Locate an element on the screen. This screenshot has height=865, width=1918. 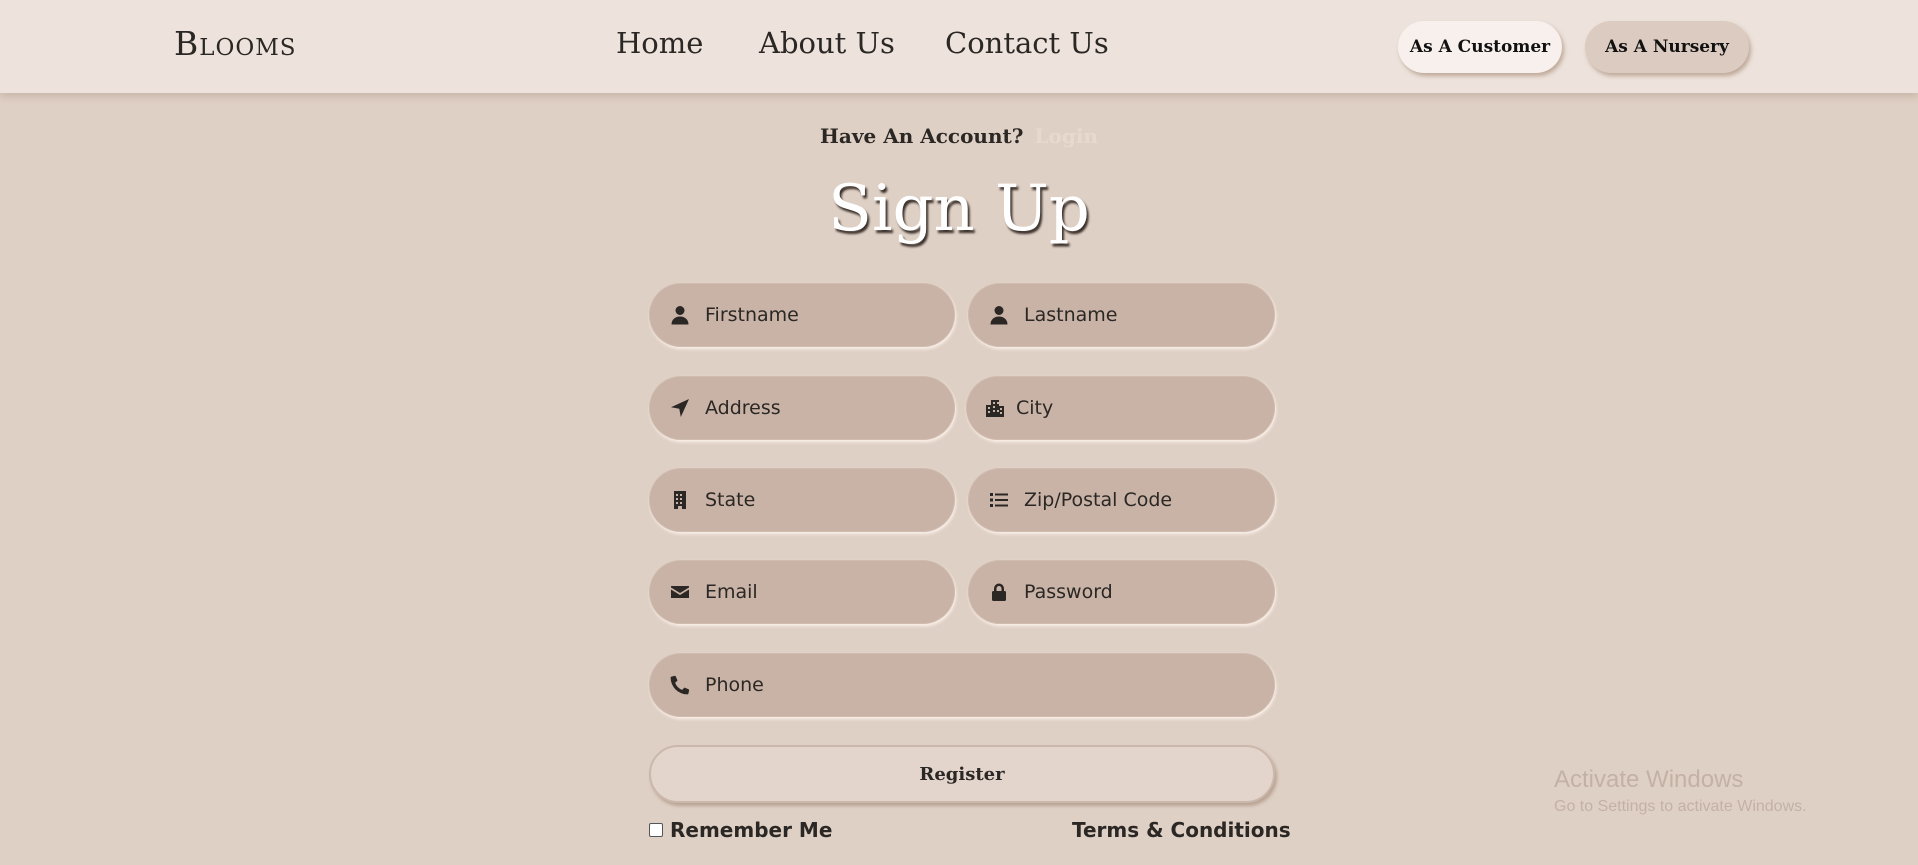
firstname-input is located at coordinates (815, 315).